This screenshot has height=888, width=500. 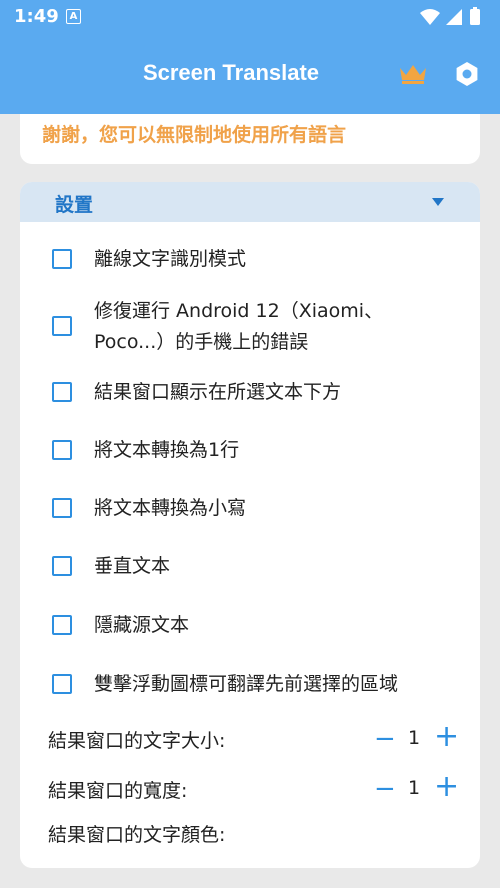 What do you see at coordinates (142, 625) in the screenshot?
I see `option-label: 隱藏源文本` at bounding box center [142, 625].